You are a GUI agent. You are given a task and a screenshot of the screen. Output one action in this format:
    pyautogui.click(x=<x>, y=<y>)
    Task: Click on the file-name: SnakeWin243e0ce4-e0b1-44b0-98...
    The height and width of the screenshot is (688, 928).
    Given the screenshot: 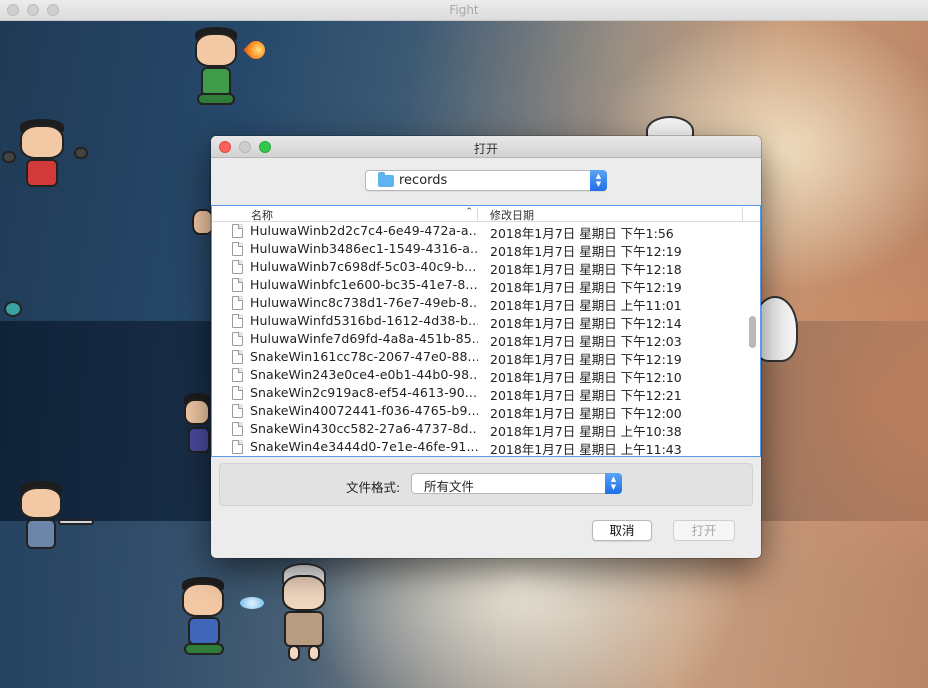 What is the action you would take?
    pyautogui.click(x=364, y=374)
    